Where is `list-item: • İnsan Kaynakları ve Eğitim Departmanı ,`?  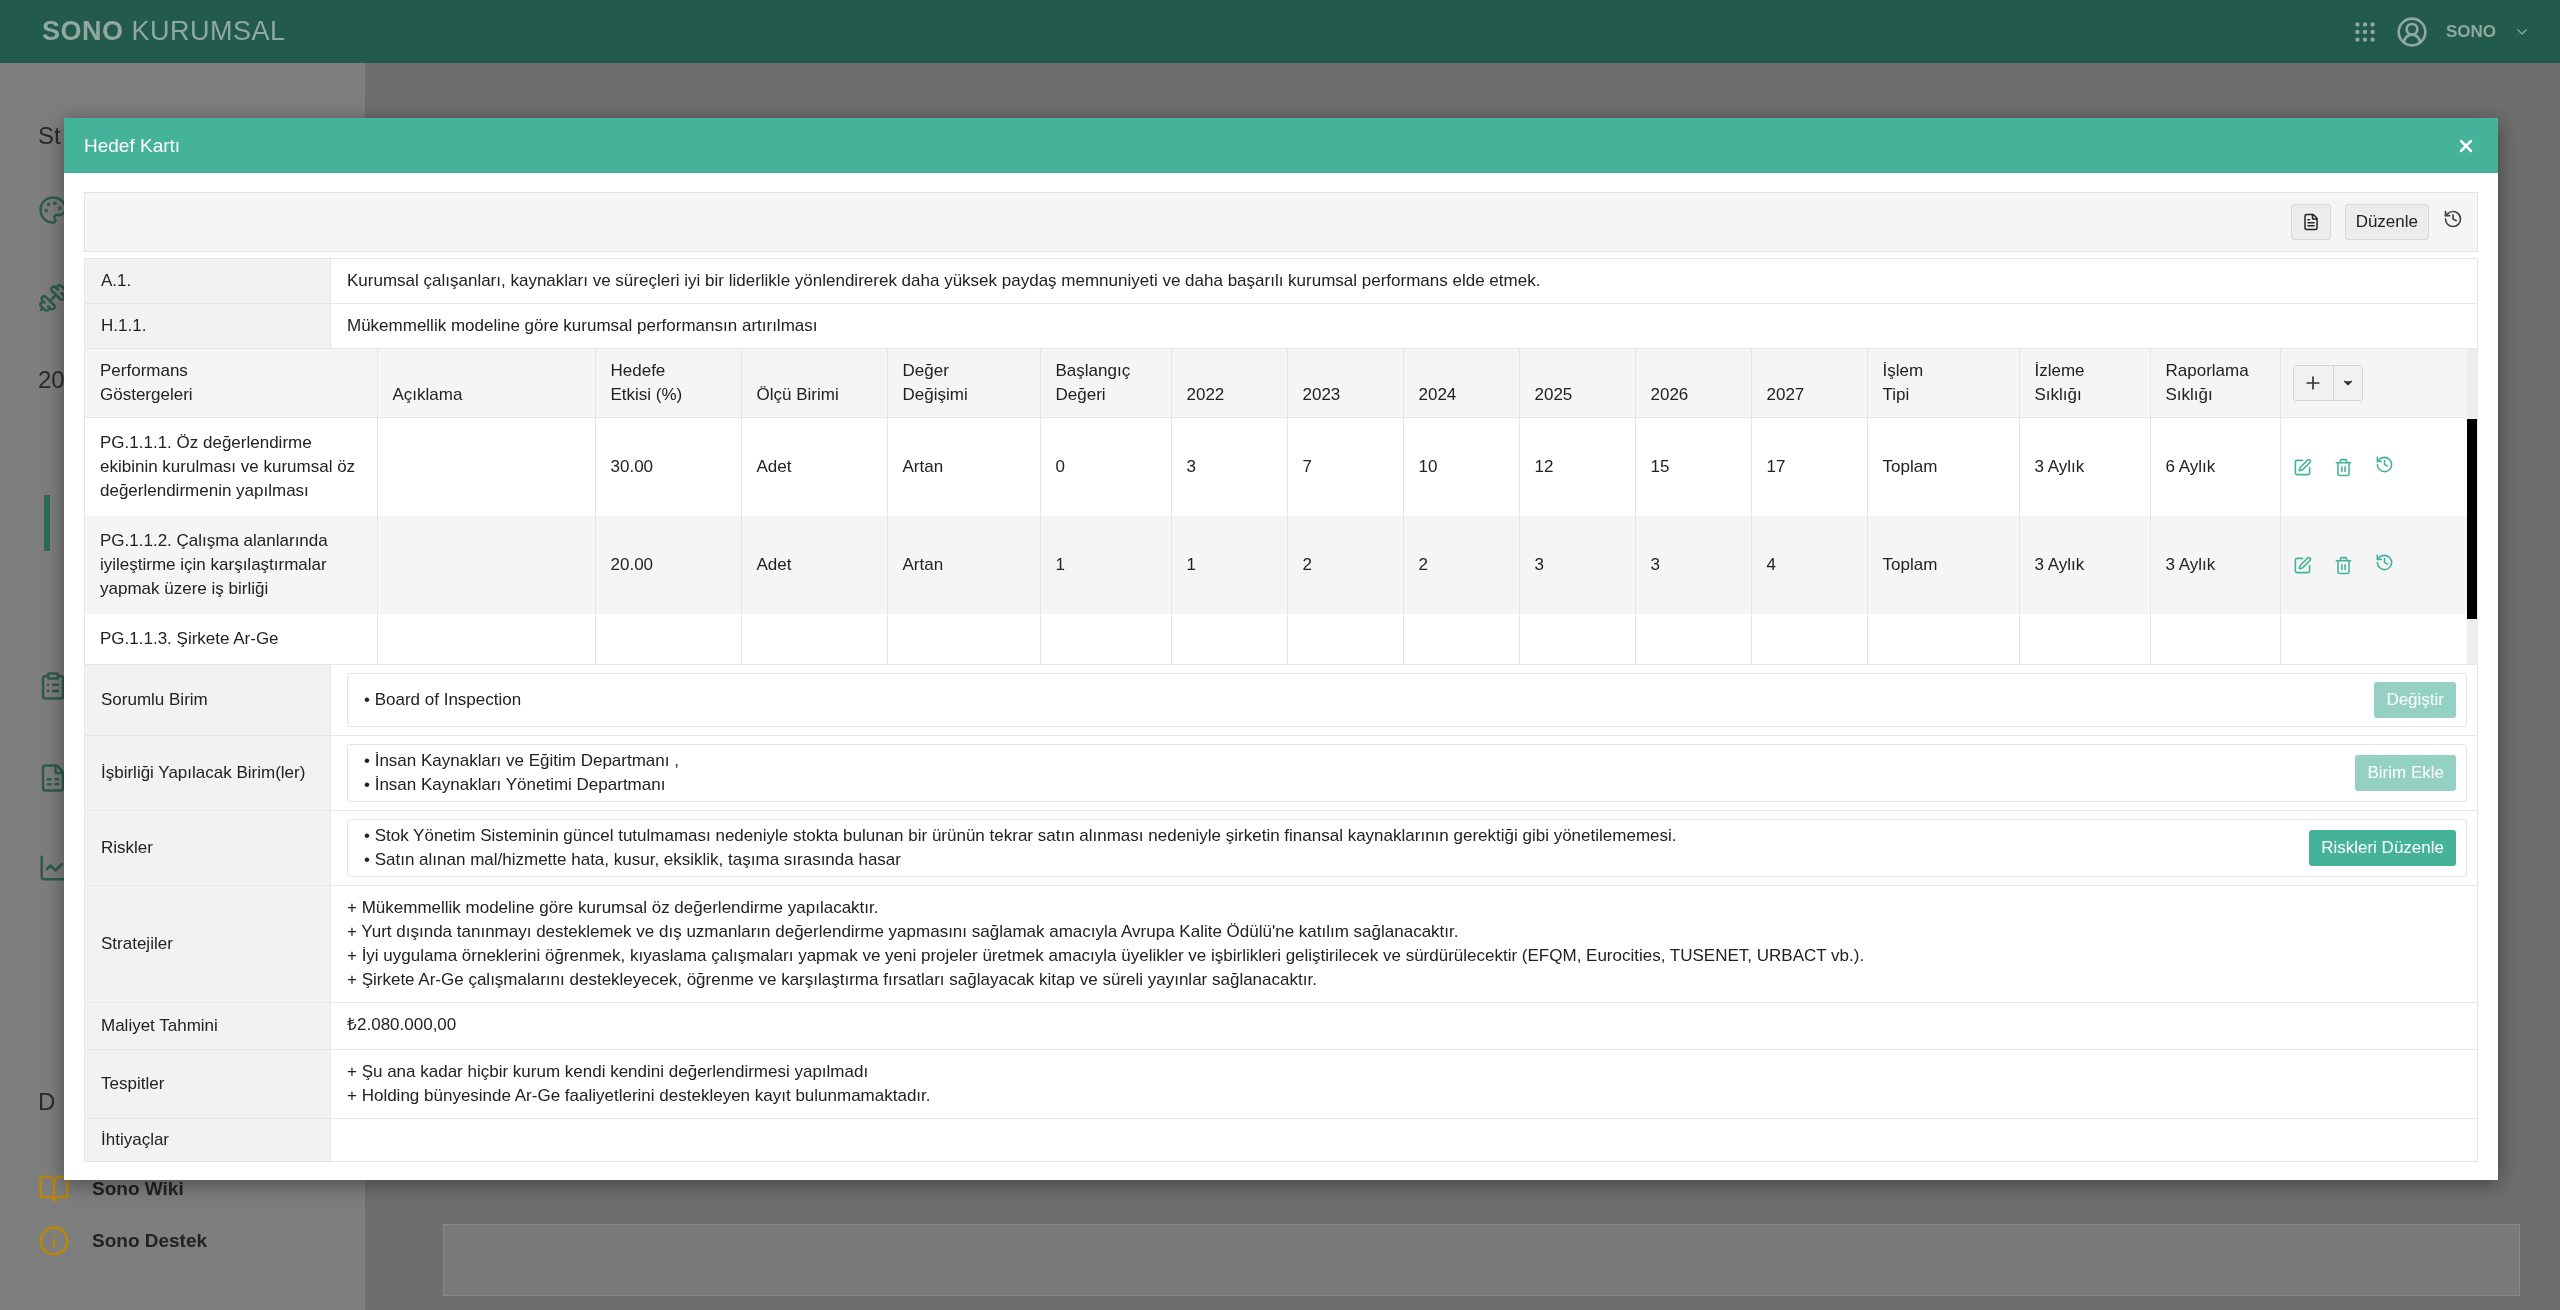 list-item: • İnsan Kaynakları ve Eğitim Departmanı , is located at coordinates (521, 761).